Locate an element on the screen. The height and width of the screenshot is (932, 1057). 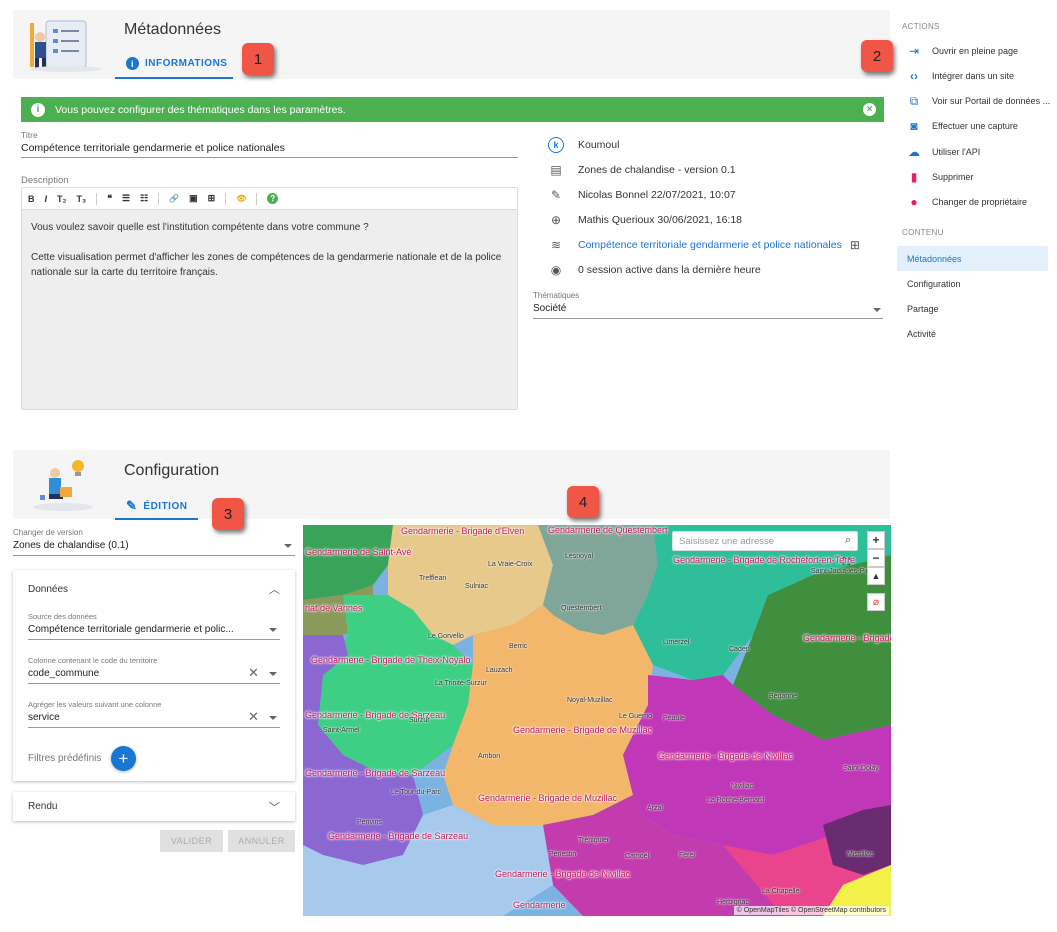
image-button: ▣ is located at coordinates (193, 198).